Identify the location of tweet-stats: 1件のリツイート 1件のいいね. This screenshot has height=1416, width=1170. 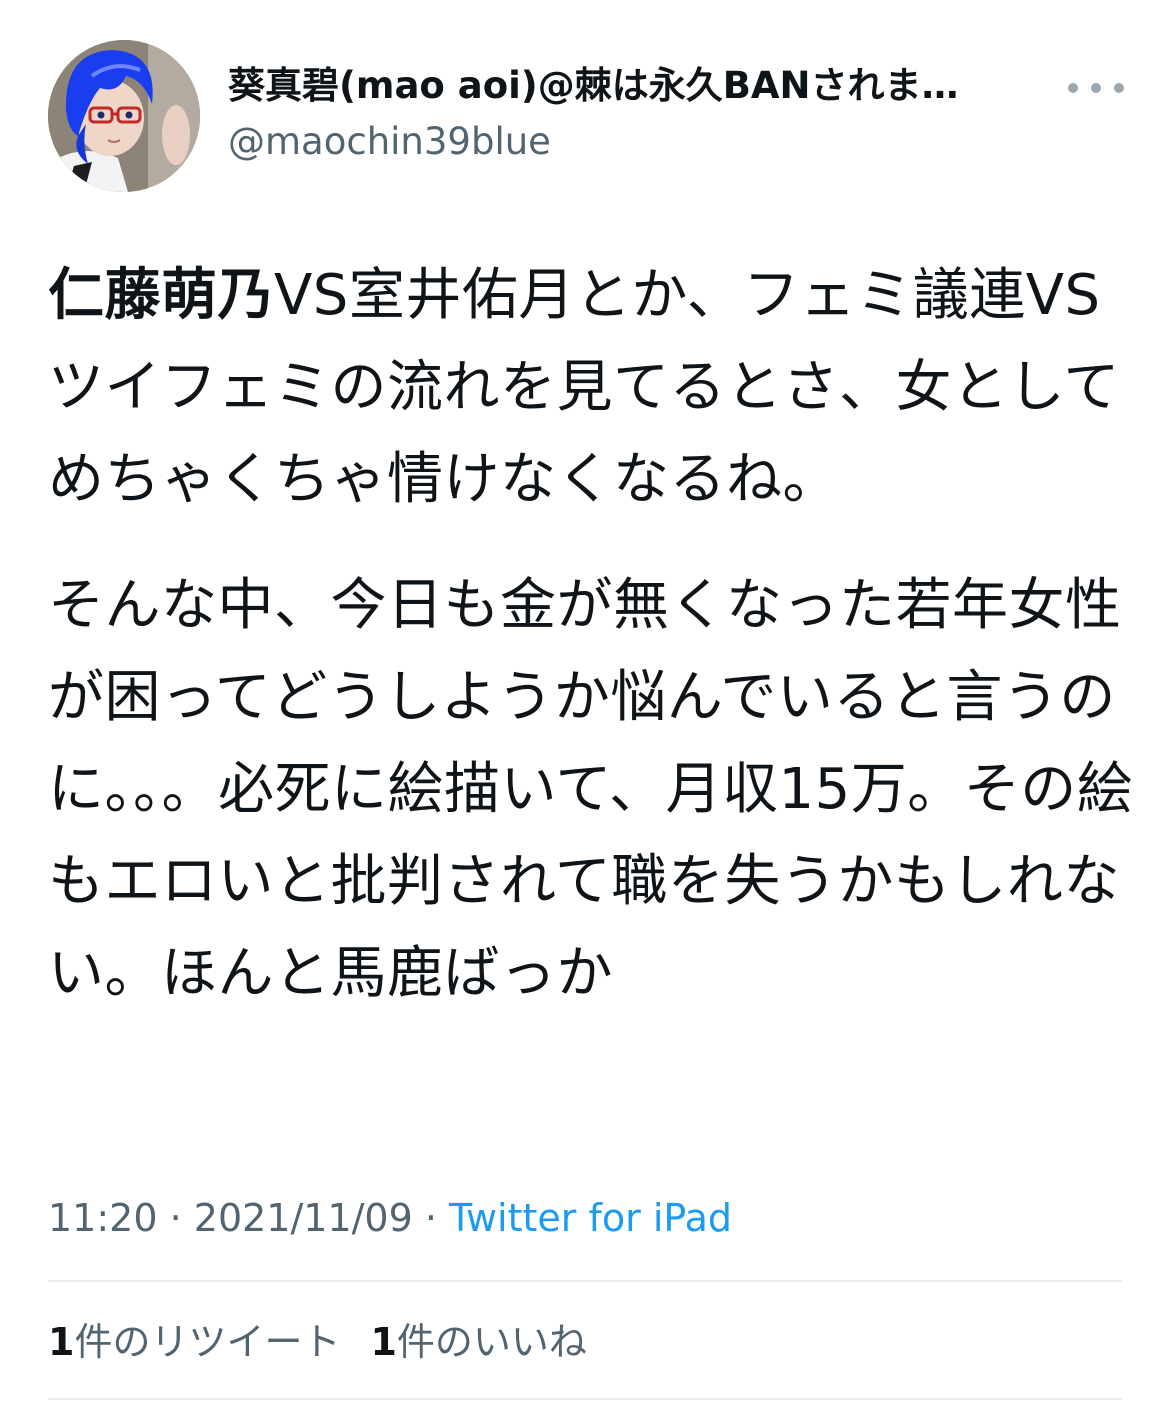
(317, 1342).